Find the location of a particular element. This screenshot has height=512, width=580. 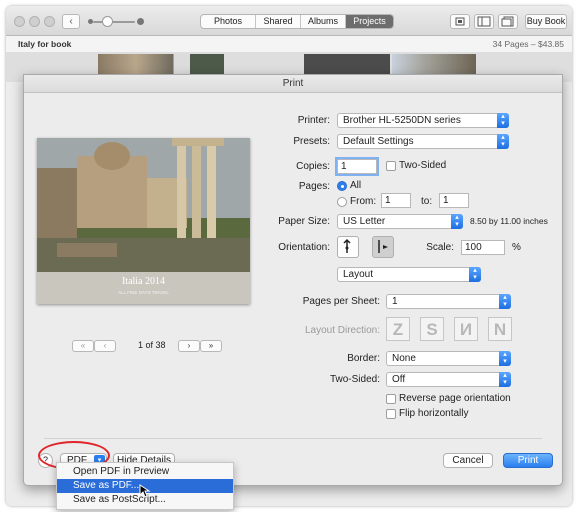

pages-from-label: From: is located at coordinates (363, 201).